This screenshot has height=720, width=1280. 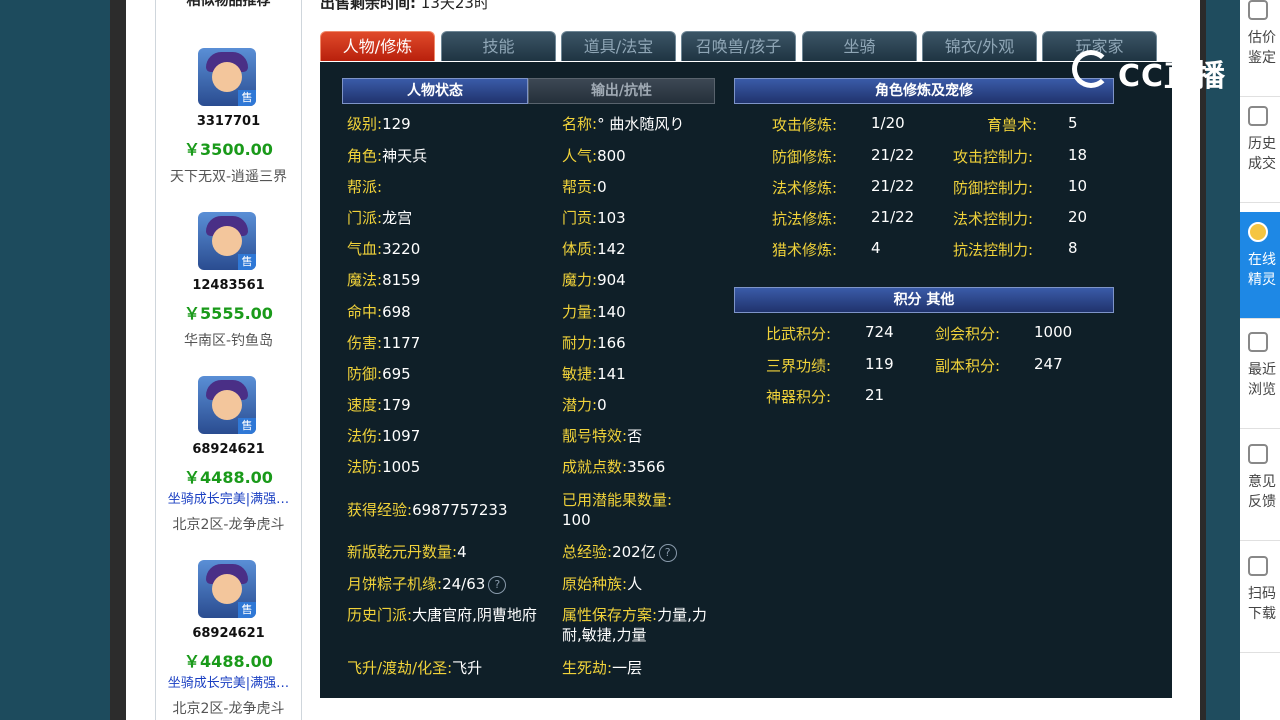 What do you see at coordinates (379, 312) in the screenshot?
I see `field-hit: 命中:698` at bounding box center [379, 312].